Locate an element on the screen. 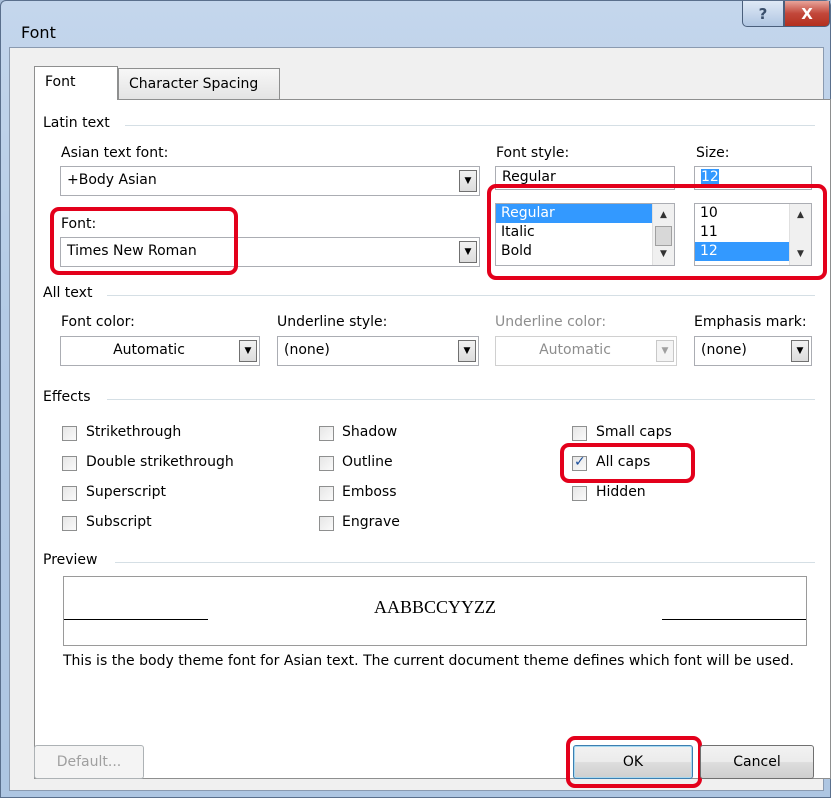  small-caps-label: Small caps is located at coordinates (634, 432).